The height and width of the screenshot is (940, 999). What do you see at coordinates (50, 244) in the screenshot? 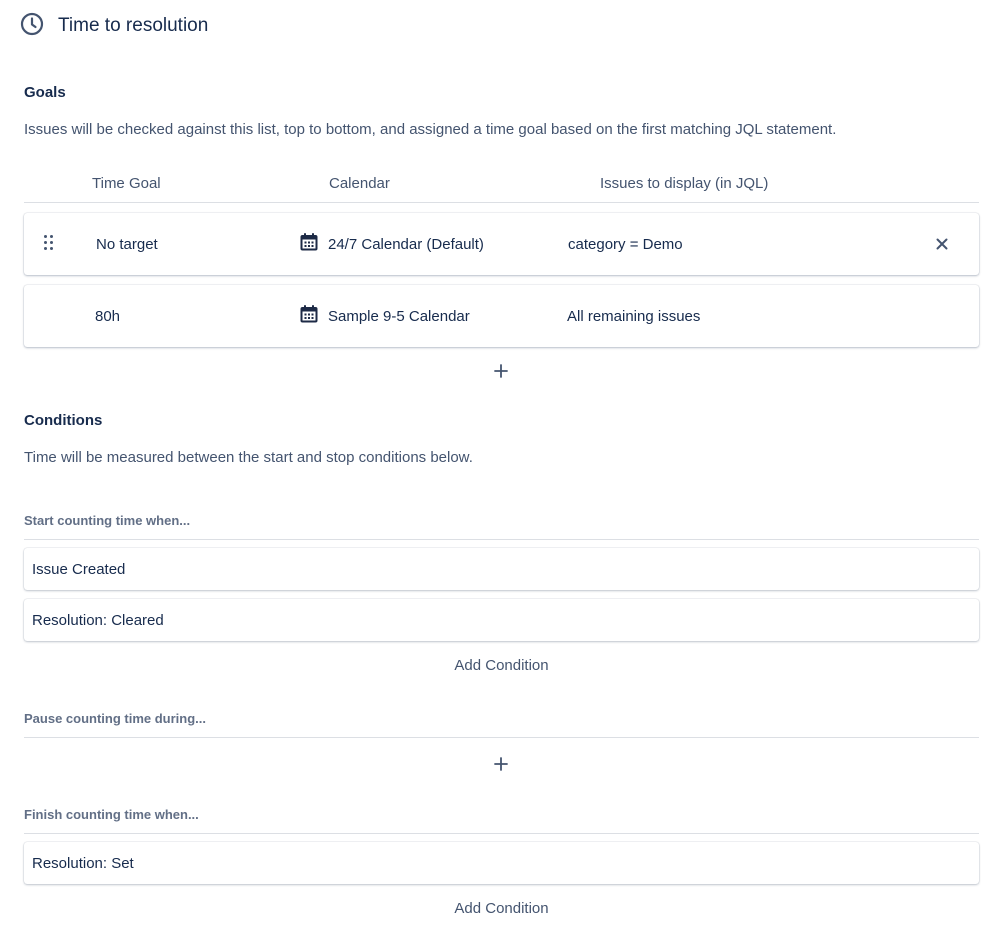
I see `drag-handle-icon` at bounding box center [50, 244].